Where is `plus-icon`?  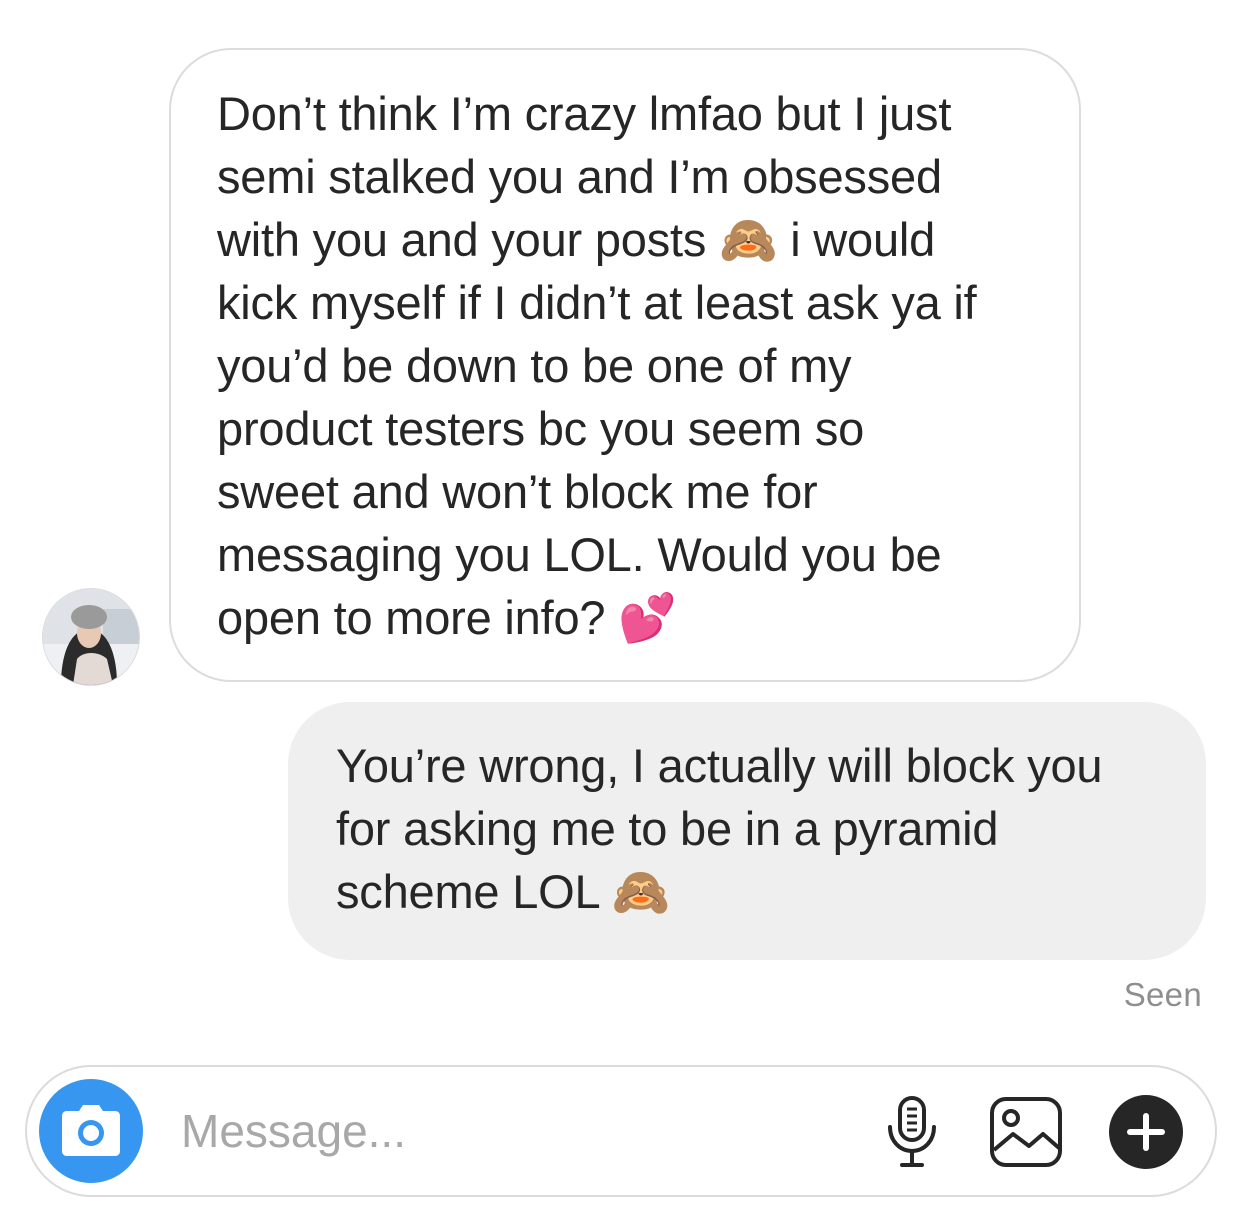 plus-icon is located at coordinates (1146, 1132).